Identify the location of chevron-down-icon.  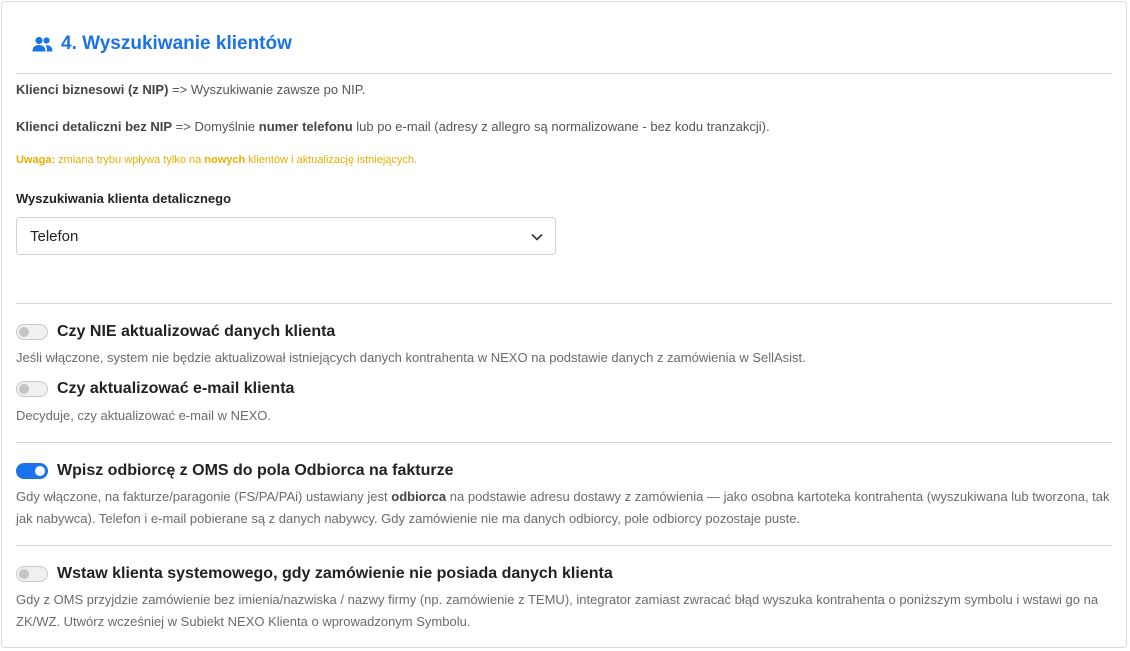
(537, 236).